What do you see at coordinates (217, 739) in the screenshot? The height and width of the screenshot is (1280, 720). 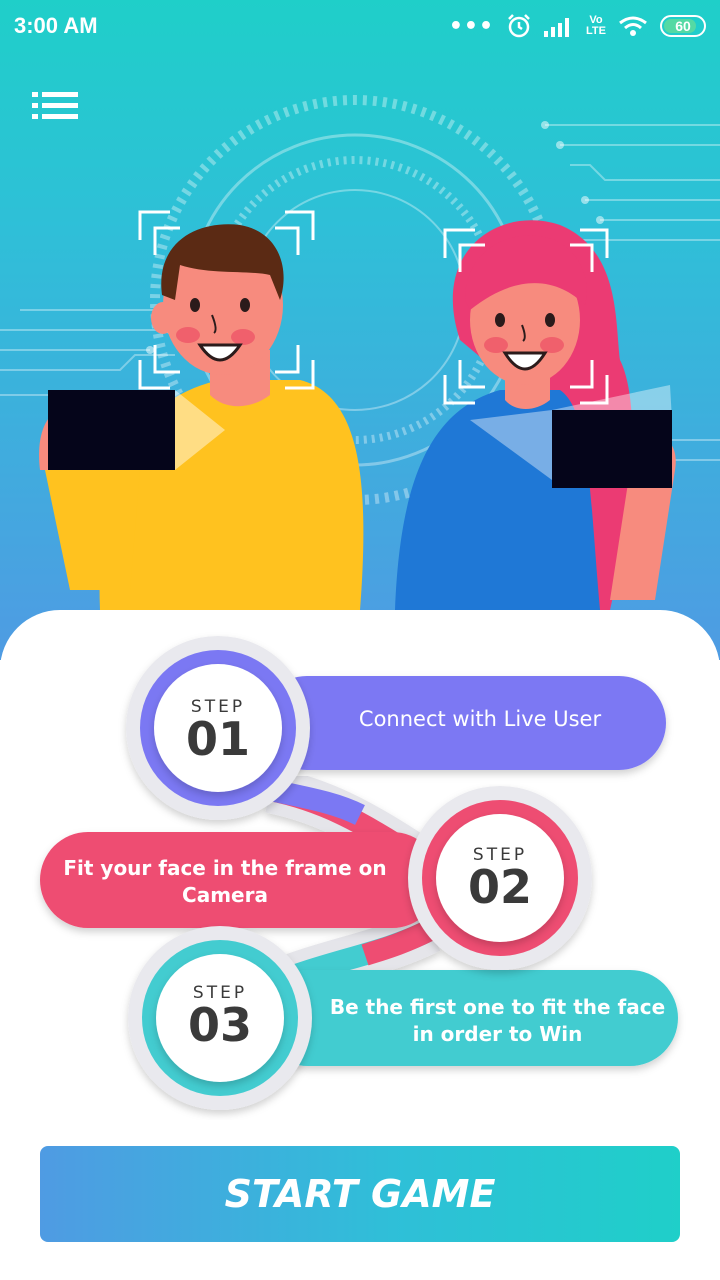 I see `step-1-number: 01` at bounding box center [217, 739].